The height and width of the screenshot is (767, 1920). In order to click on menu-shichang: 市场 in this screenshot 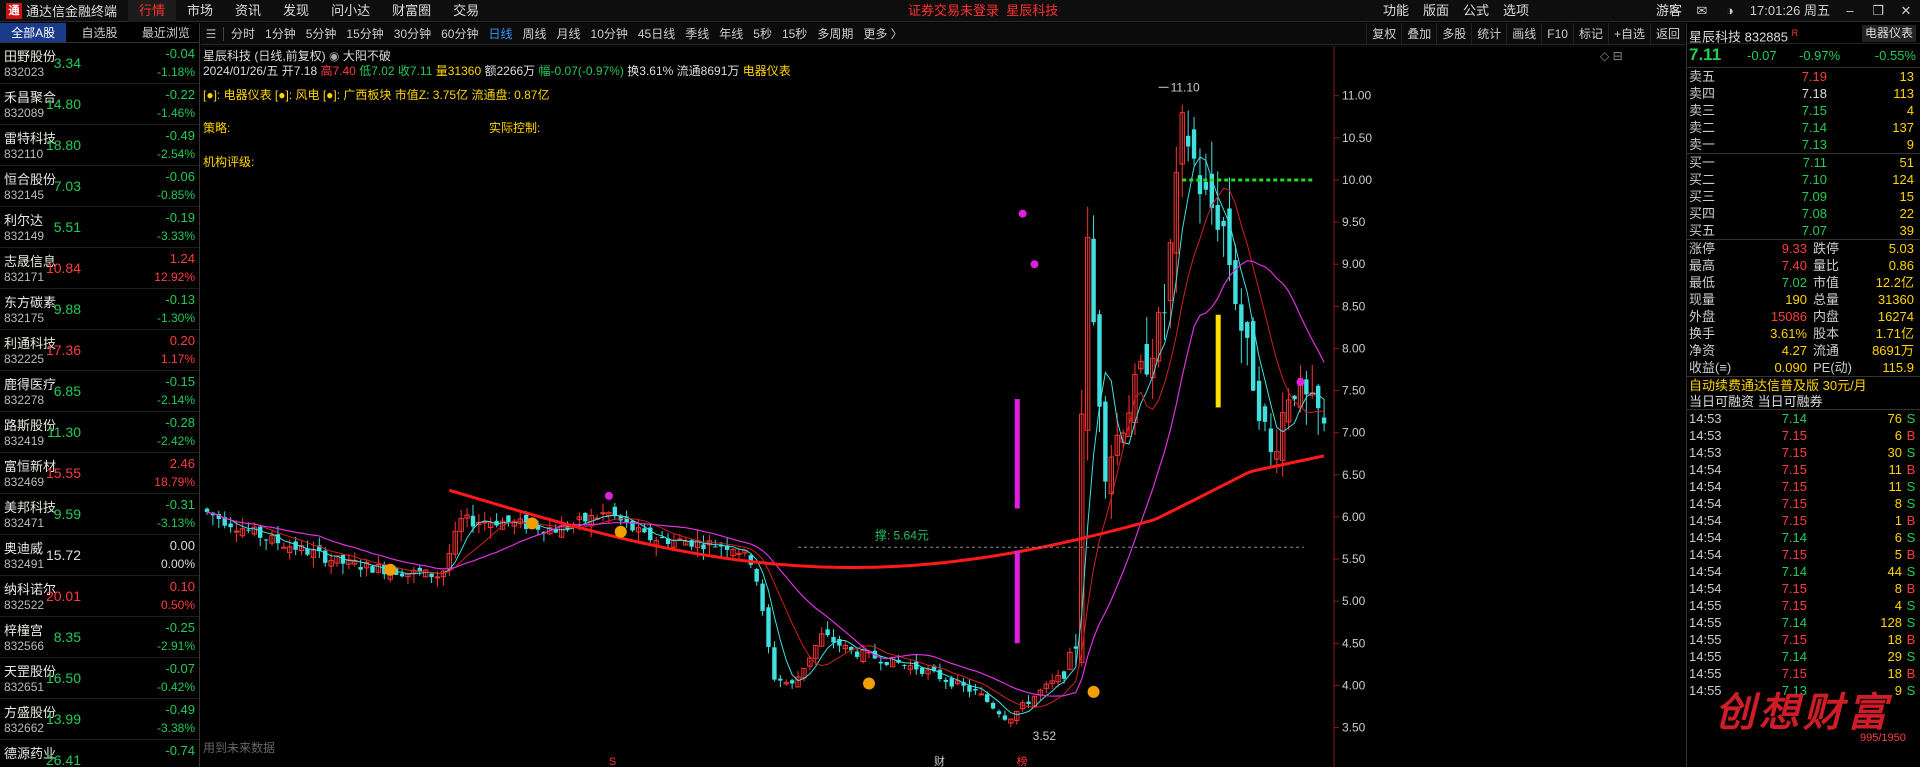, I will do `click(200, 11)`.